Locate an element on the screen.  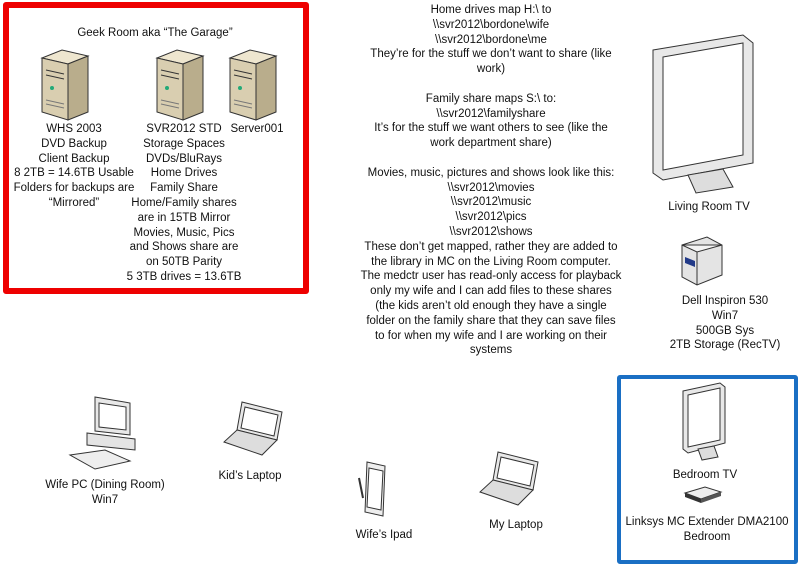
text-line: Kid’s Laptop is located at coordinates (250, 476).